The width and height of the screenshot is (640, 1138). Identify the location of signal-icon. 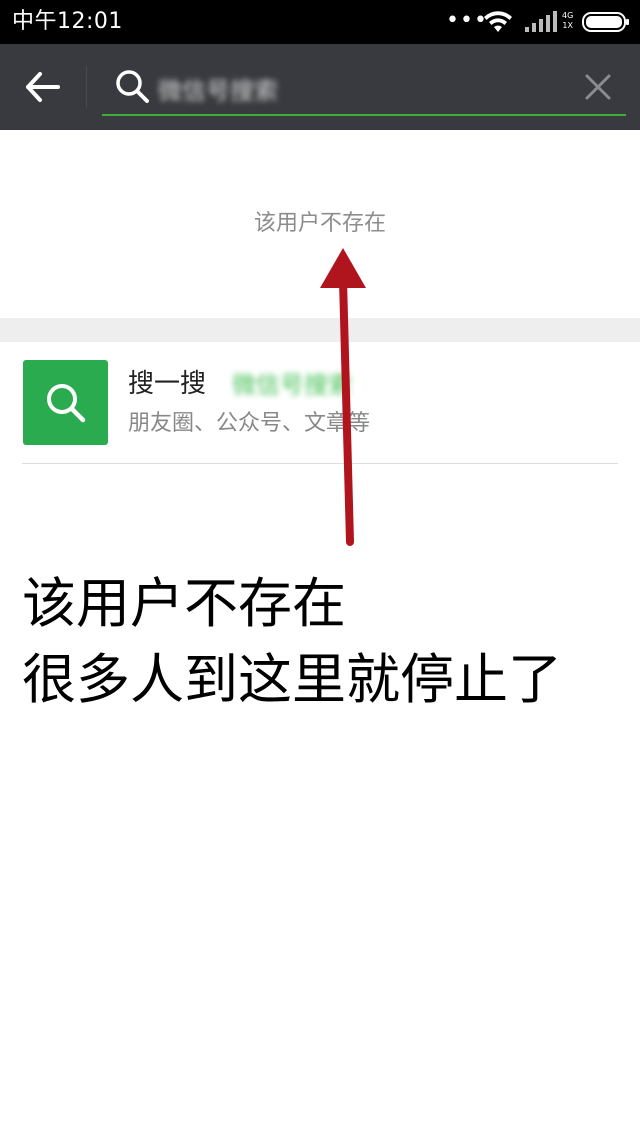
(541, 21).